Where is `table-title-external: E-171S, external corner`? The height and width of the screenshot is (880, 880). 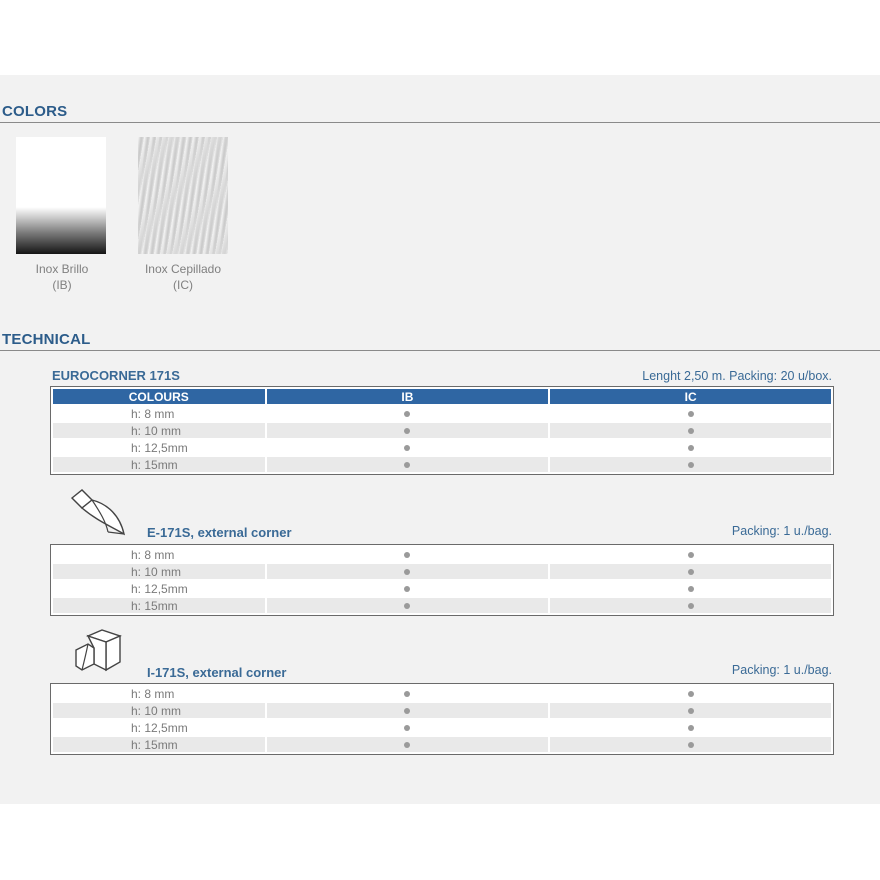
table-title-external: E-171S, external corner is located at coordinates (219, 532).